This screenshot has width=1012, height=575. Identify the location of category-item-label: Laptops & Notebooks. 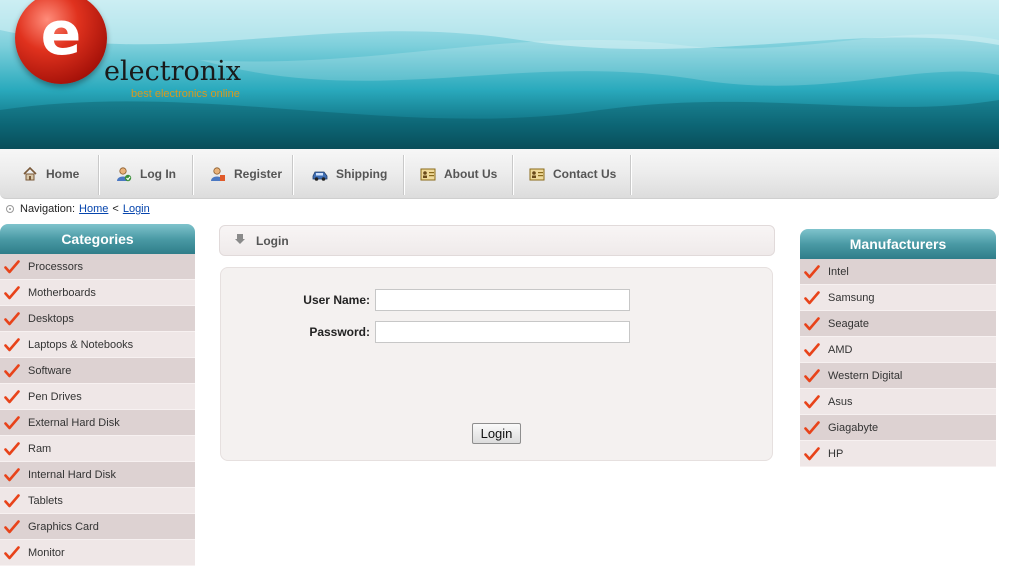
(81, 344).